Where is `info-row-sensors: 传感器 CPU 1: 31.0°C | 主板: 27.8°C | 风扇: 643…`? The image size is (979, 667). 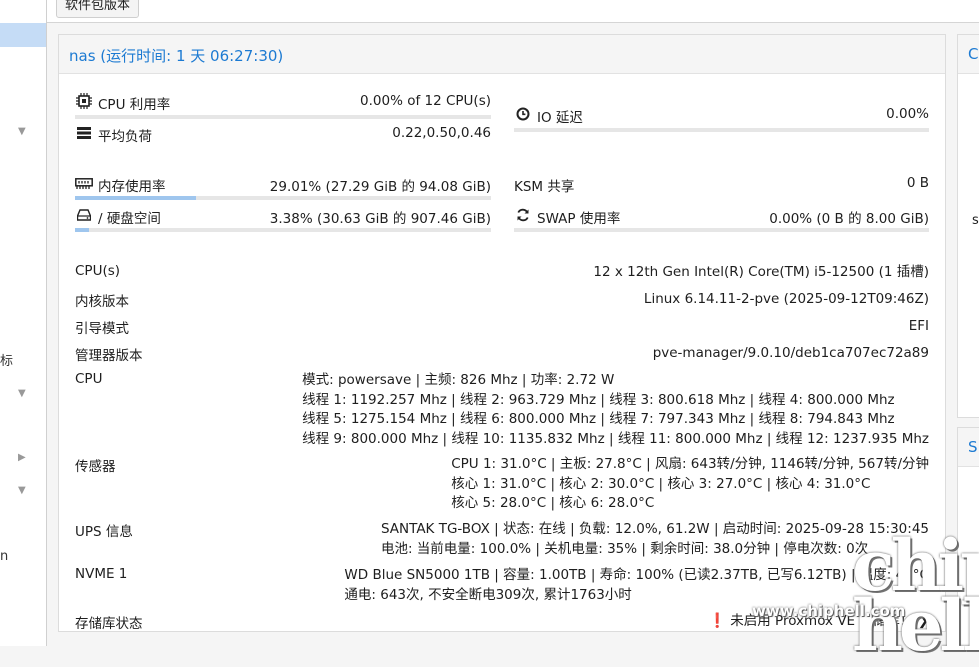 info-row-sensors: 传感器 CPU 1: 31.0°C | 主板: 27.8°C | 风扇: 643… is located at coordinates (502, 485).